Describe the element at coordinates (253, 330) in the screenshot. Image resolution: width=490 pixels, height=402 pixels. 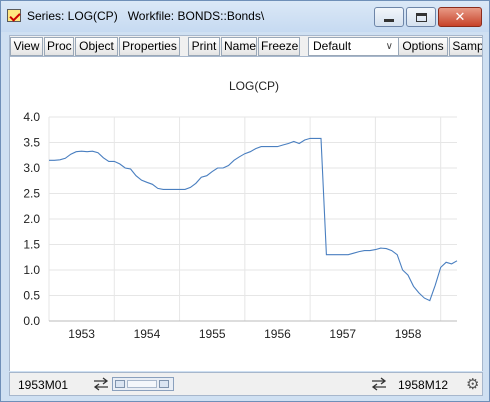
I see `x-axis: 1953 1954 1955 1956 1957 1958` at that location.